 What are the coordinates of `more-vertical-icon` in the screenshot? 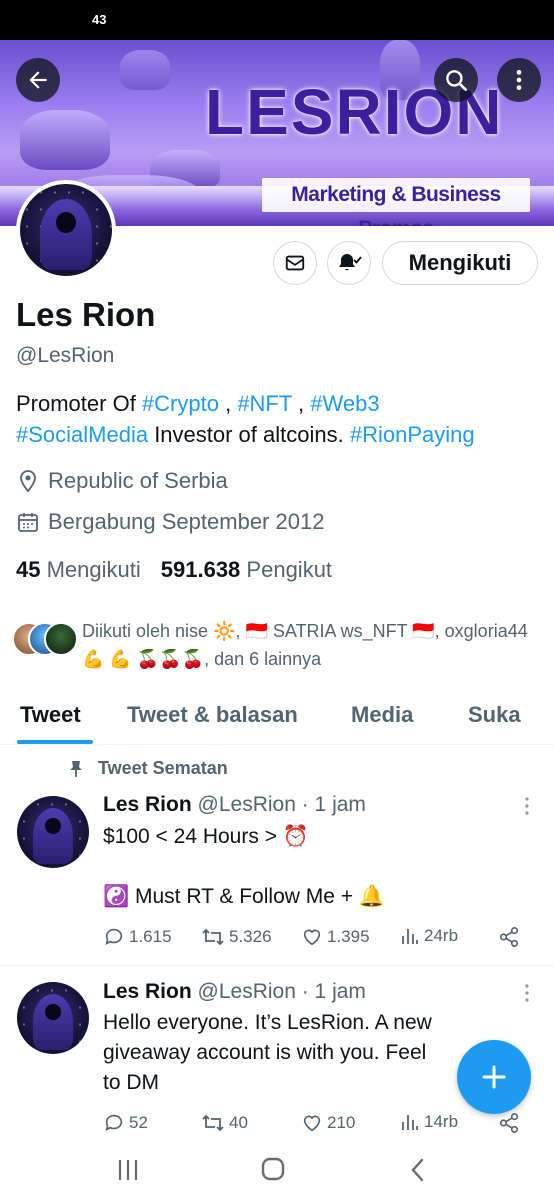 It's located at (519, 80).